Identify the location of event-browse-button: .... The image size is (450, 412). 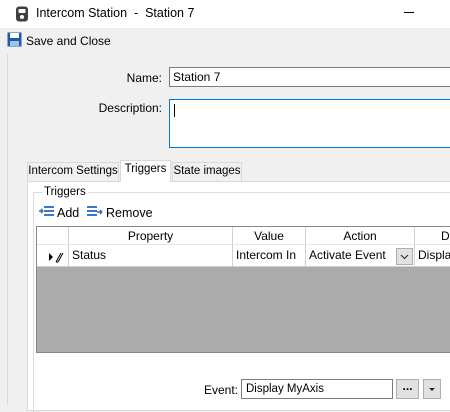
(407, 389).